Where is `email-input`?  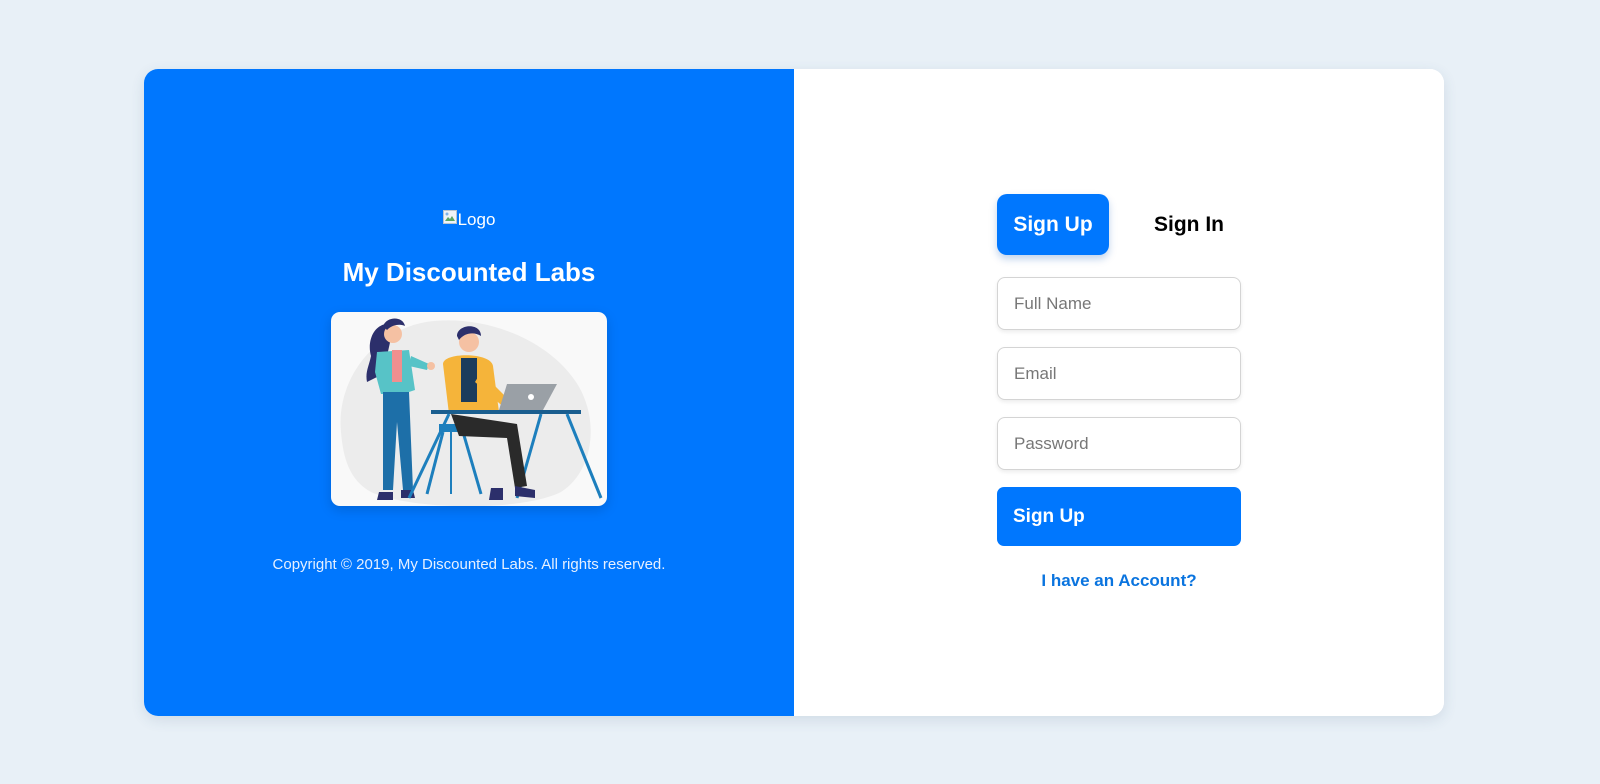
email-input is located at coordinates (1119, 373).